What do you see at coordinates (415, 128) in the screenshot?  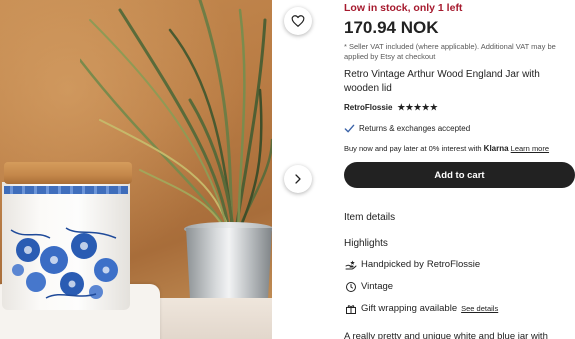 I see `returns-text: Returns & exchanges accepted` at bounding box center [415, 128].